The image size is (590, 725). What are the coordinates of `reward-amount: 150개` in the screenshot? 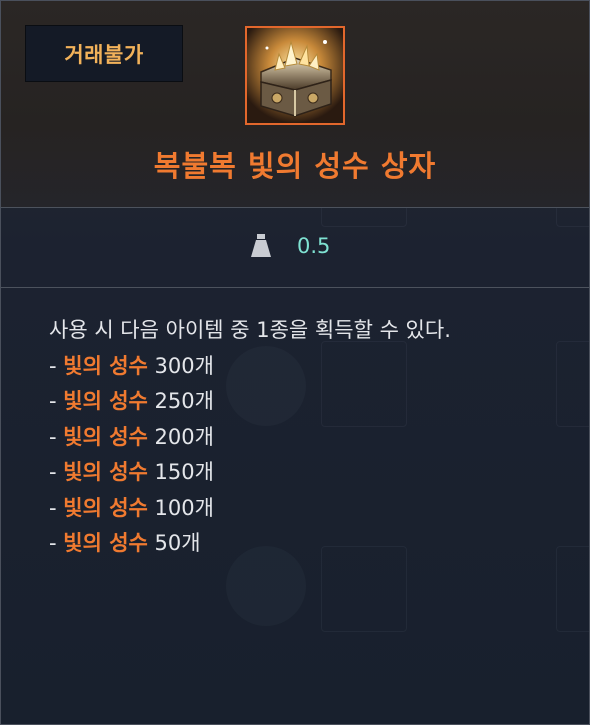 It's located at (180, 472).